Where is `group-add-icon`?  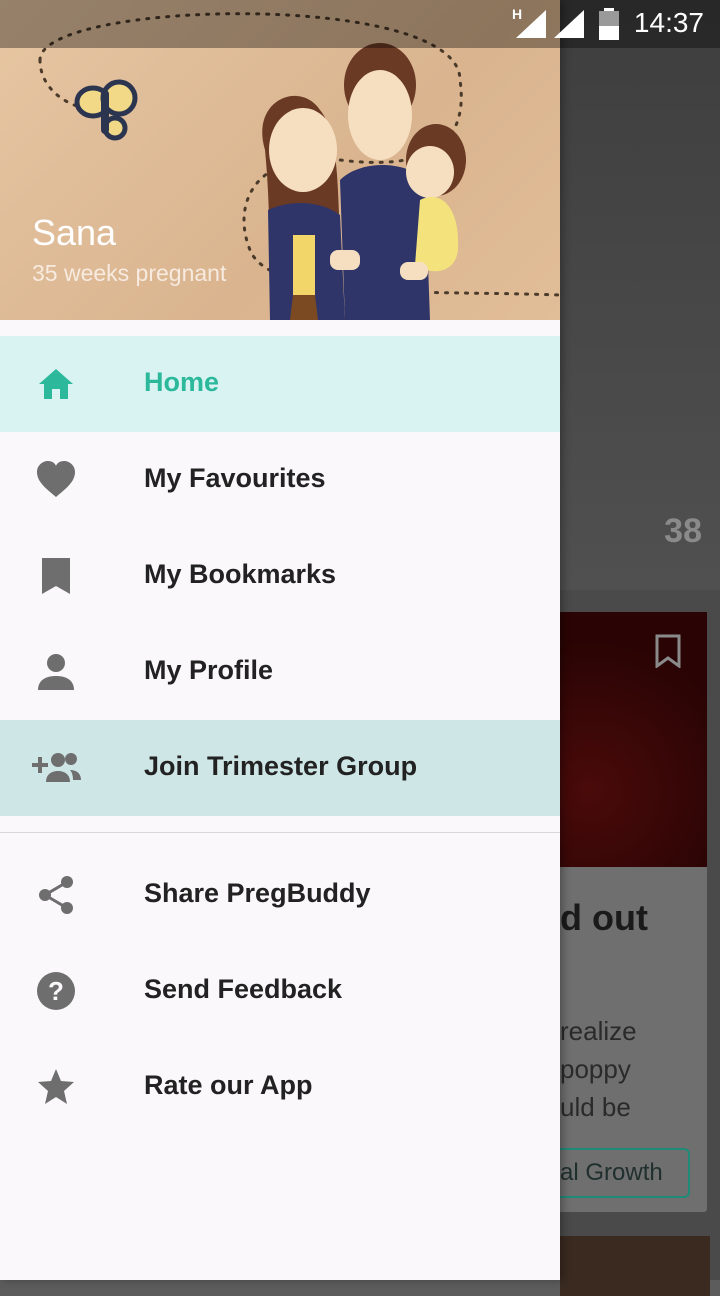
group-add-icon is located at coordinates (56, 767).